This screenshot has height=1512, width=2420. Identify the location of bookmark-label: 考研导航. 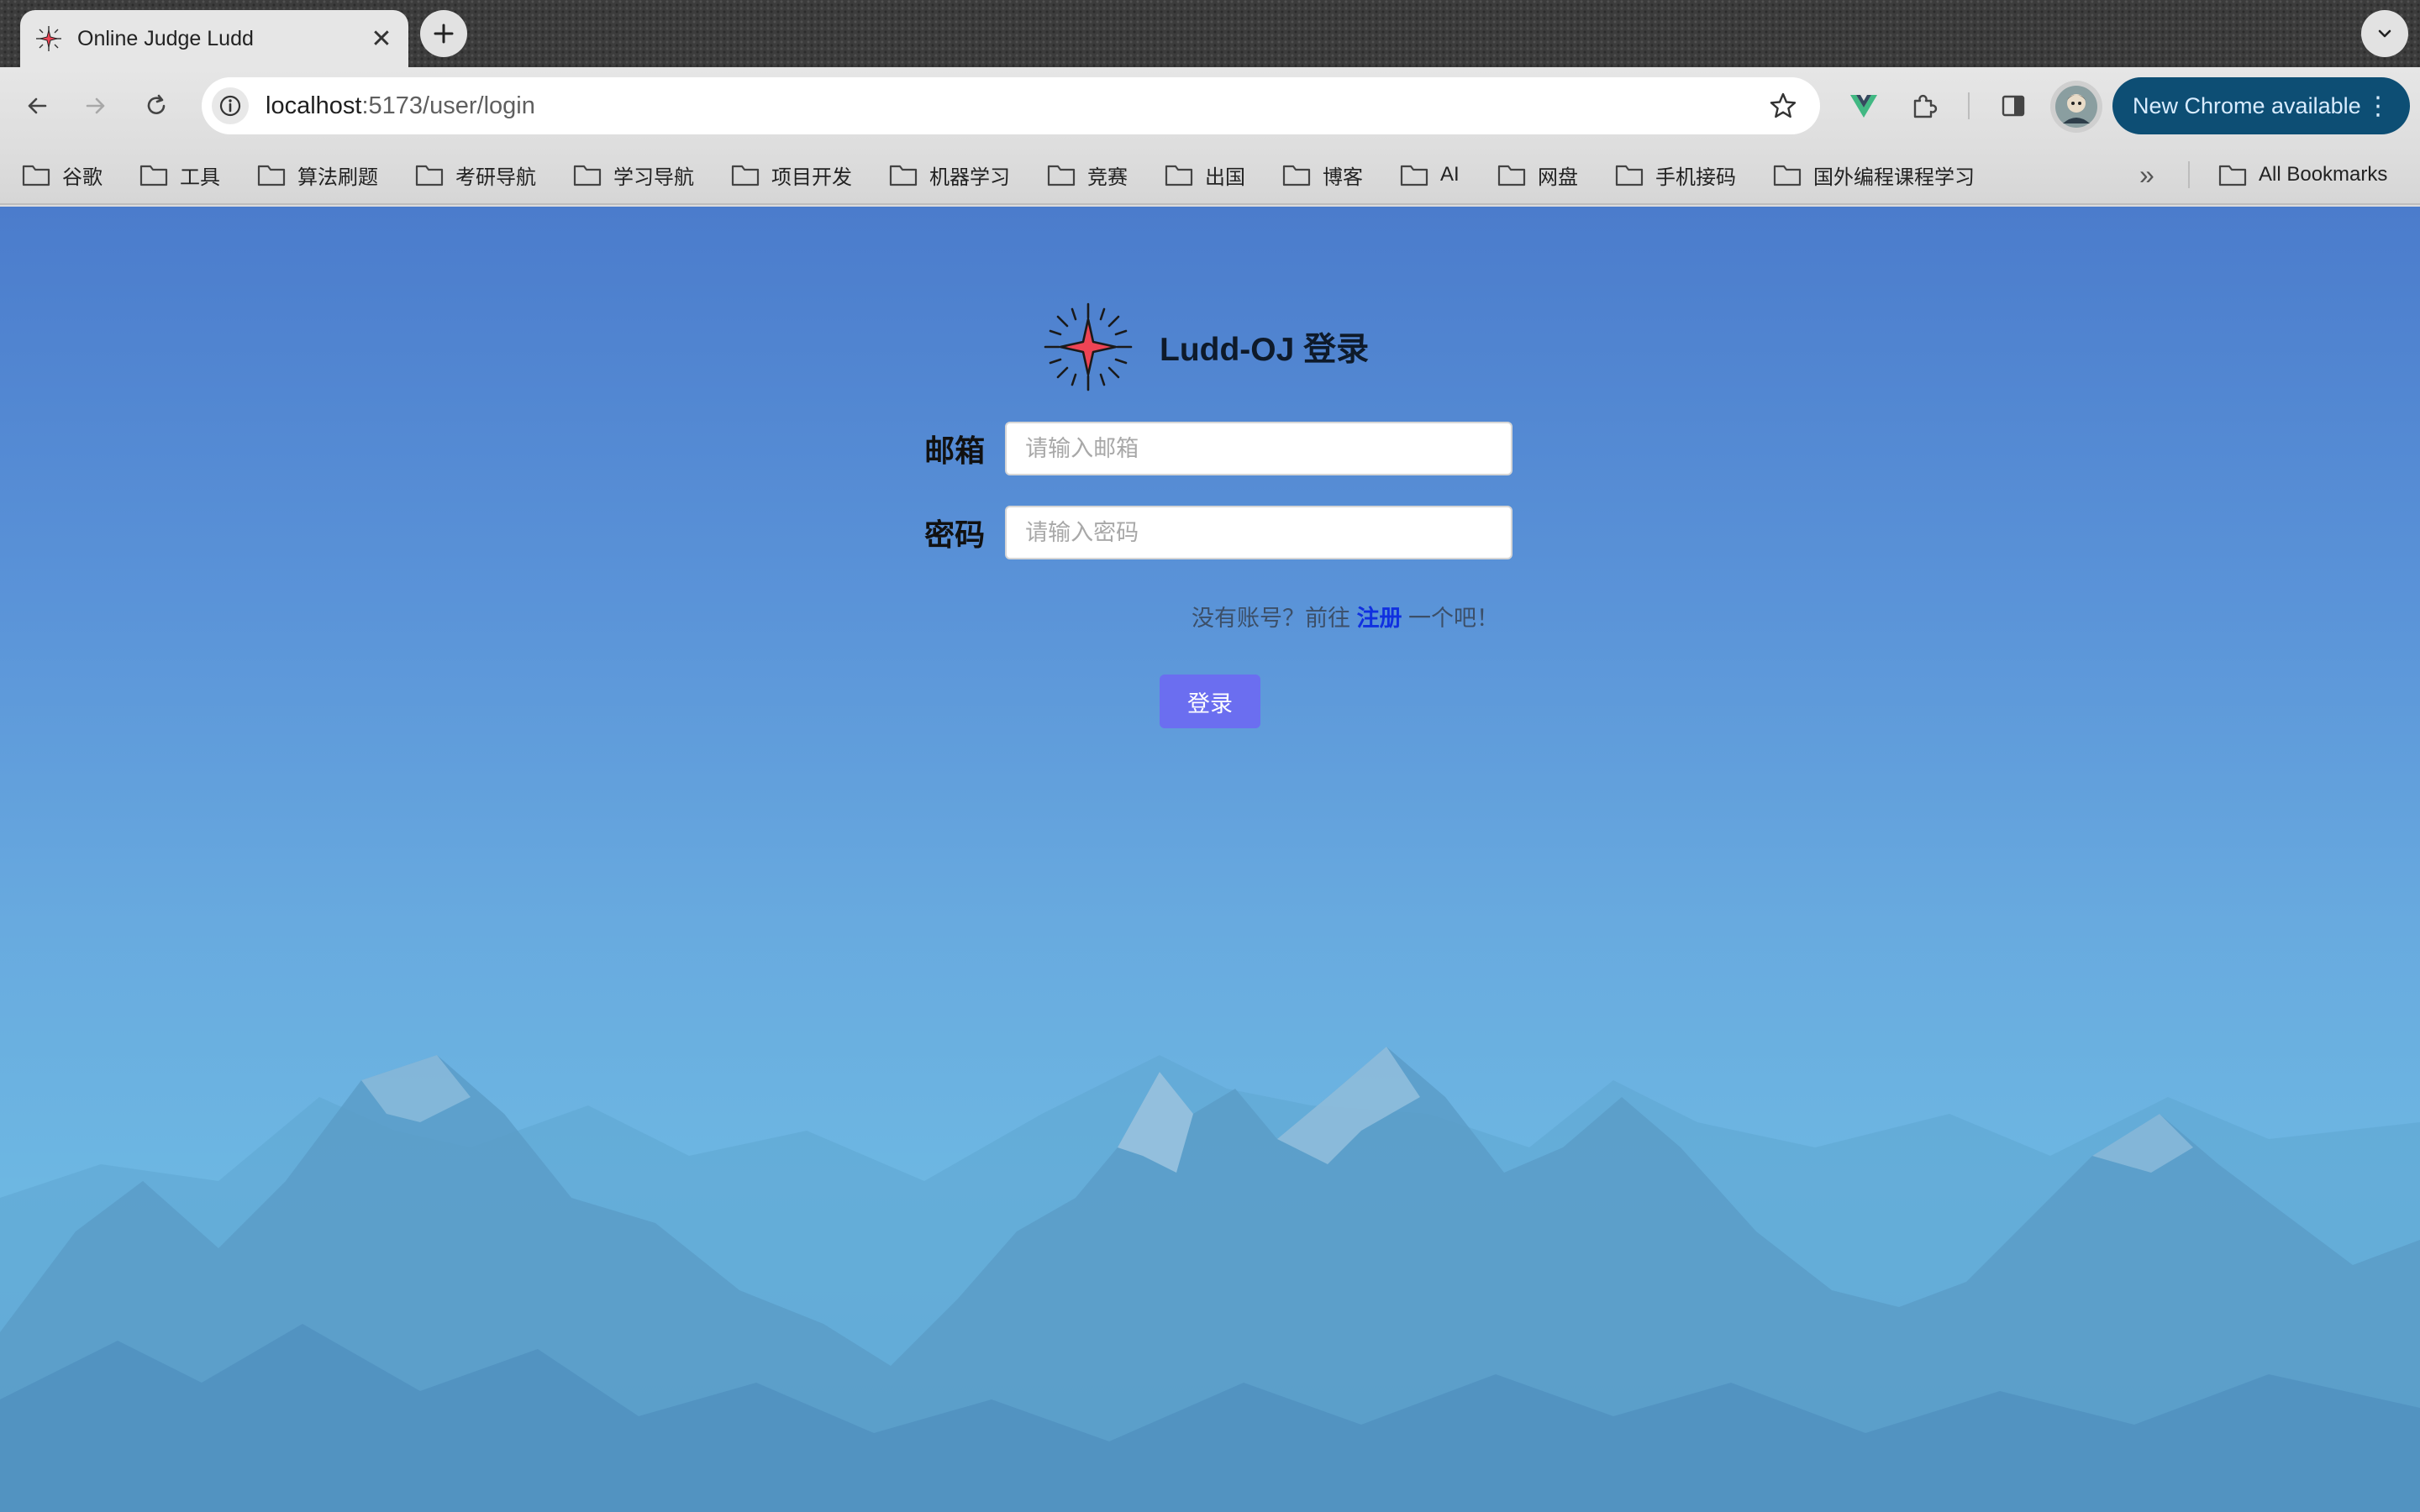
(496, 177).